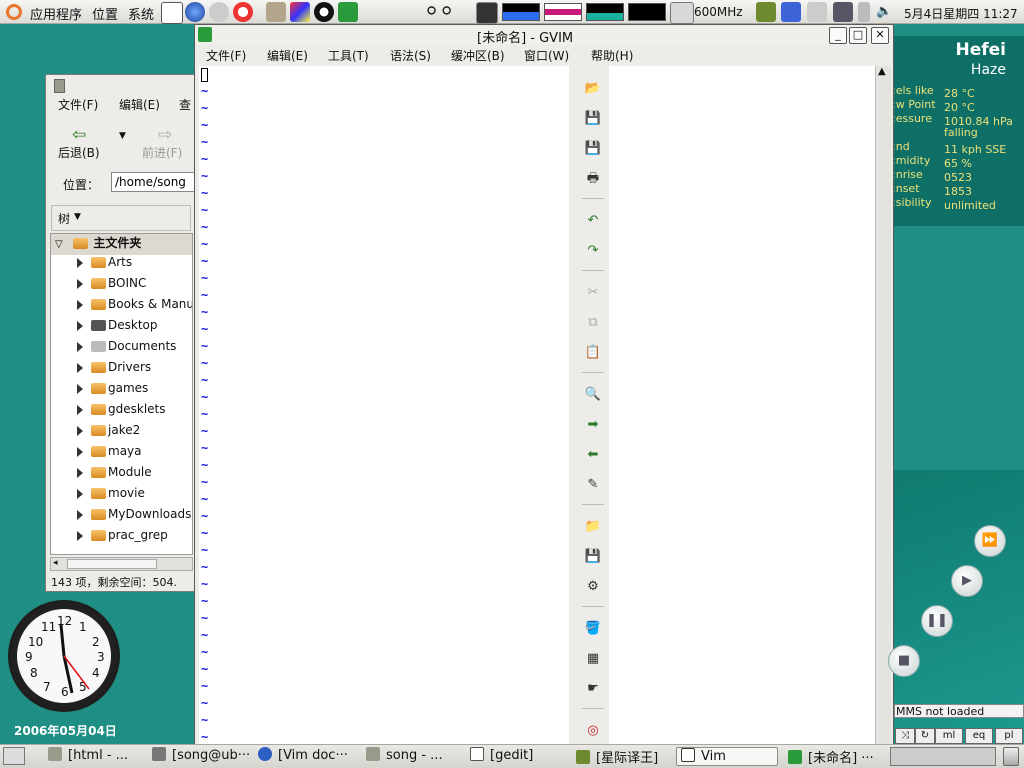 Image resolution: width=1024 pixels, height=768 pixels. I want to click on tree-folder-row: games, so click(101, 391).